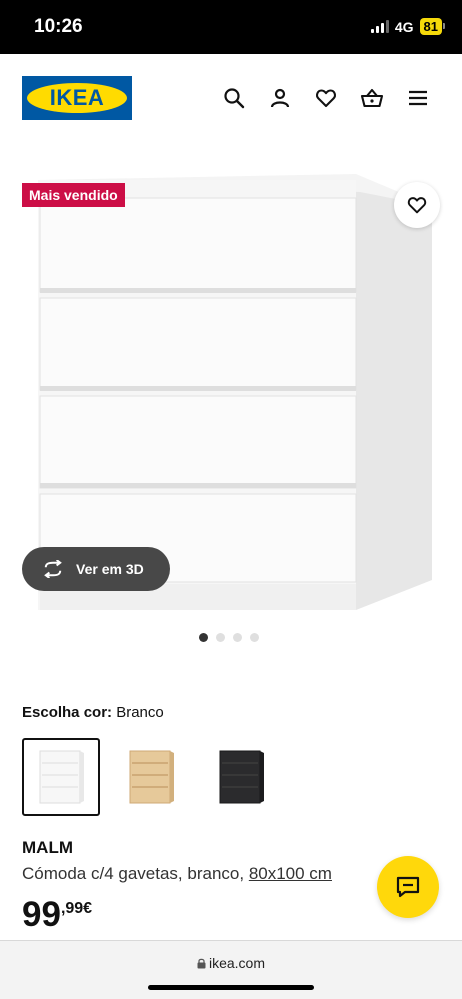 The width and height of the screenshot is (462, 999). I want to click on swatch-black, so click(241, 777).